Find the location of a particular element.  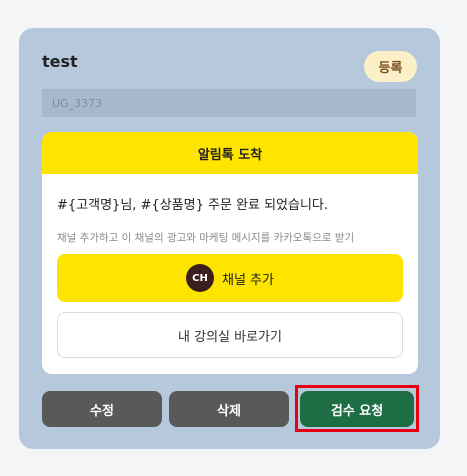

add-channel-label: 채널 추가 is located at coordinates (248, 280).